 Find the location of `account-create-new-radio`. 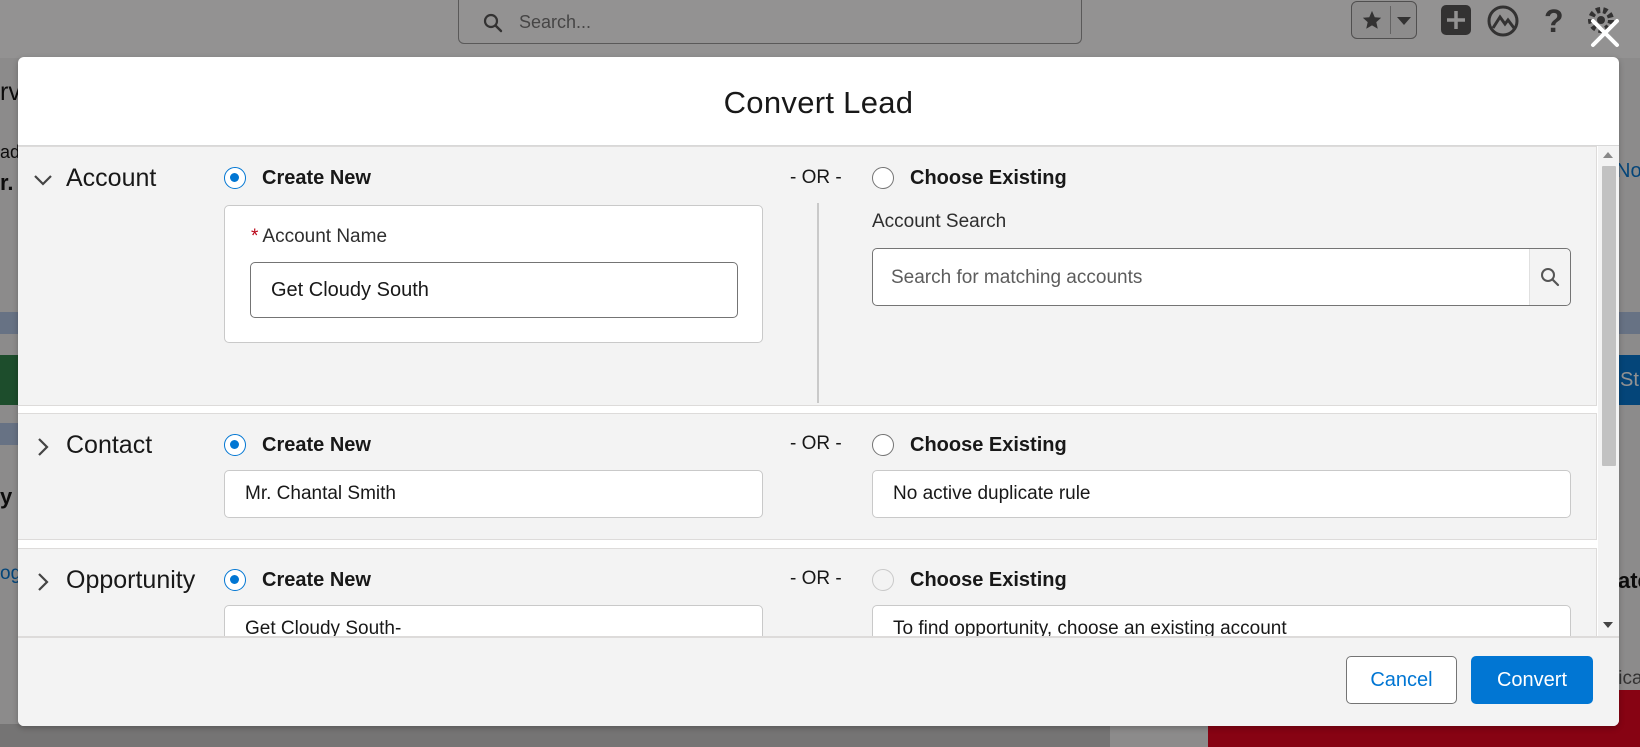

account-create-new-radio is located at coordinates (235, 178).